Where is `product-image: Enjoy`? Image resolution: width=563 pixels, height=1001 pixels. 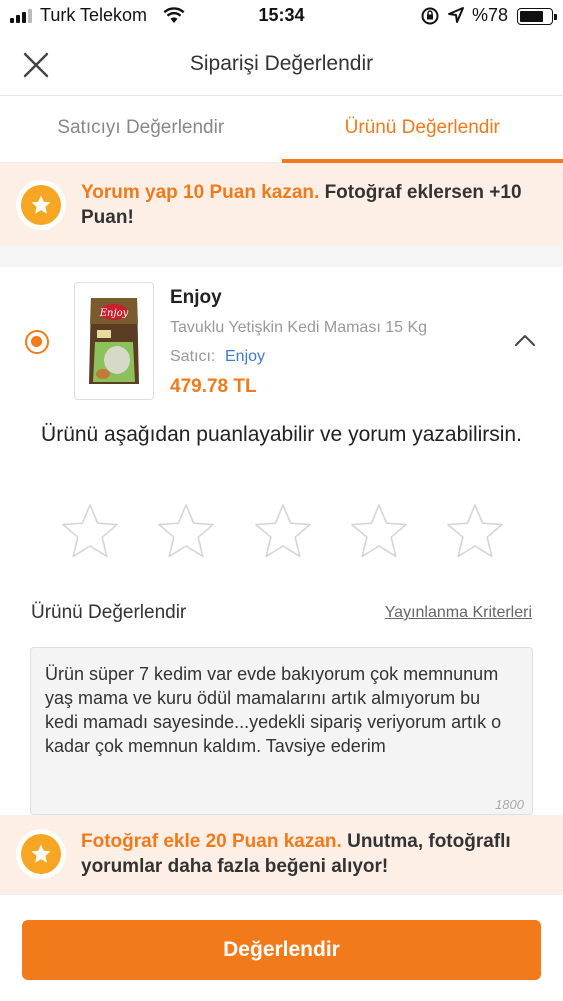
product-image: Enjoy is located at coordinates (114, 341).